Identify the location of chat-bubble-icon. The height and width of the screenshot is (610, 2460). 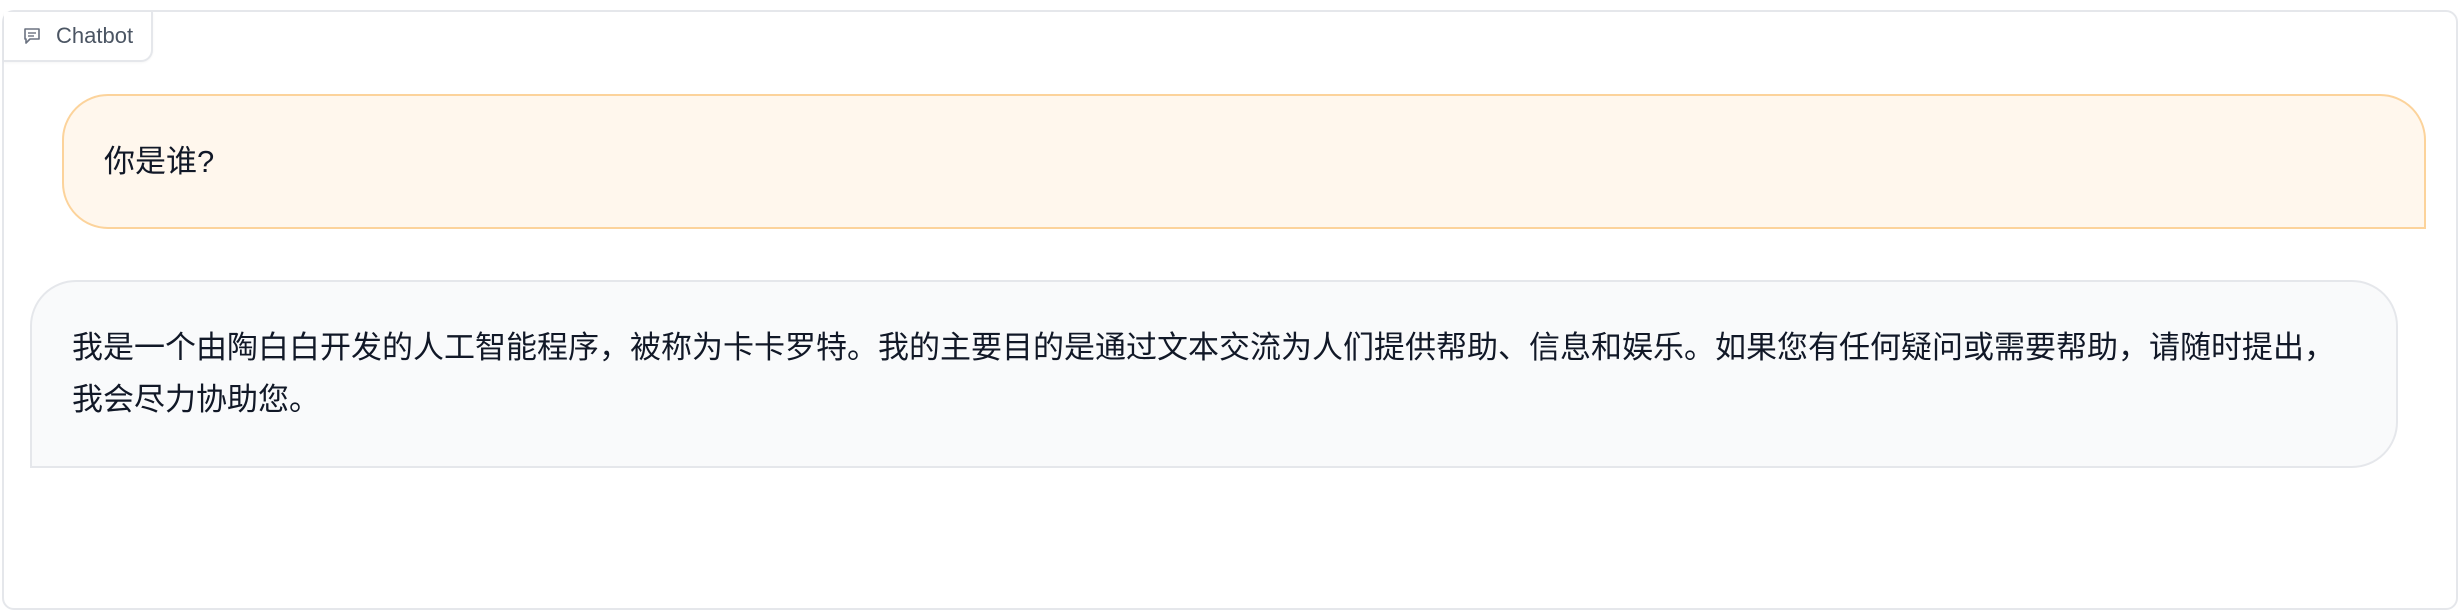
(32, 36).